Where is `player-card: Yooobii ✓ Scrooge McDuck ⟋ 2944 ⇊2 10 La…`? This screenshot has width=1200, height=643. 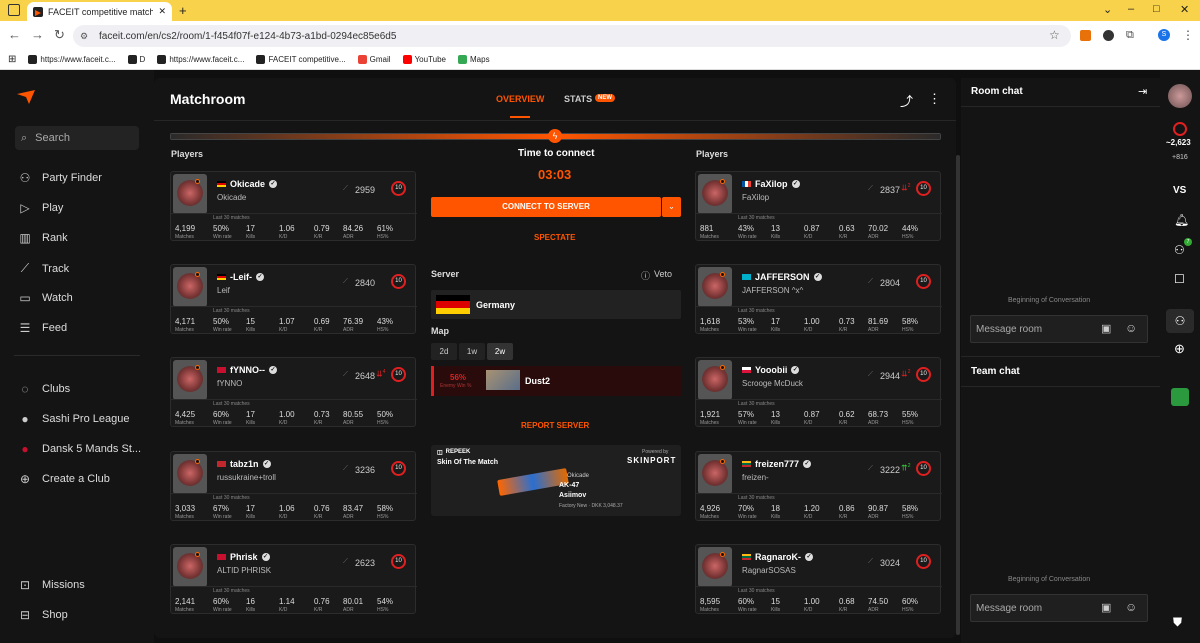
player-card: Yooobii ✓ Scrooge McDuck ⟋ 2944 ⇊2 10 La… is located at coordinates (818, 392).